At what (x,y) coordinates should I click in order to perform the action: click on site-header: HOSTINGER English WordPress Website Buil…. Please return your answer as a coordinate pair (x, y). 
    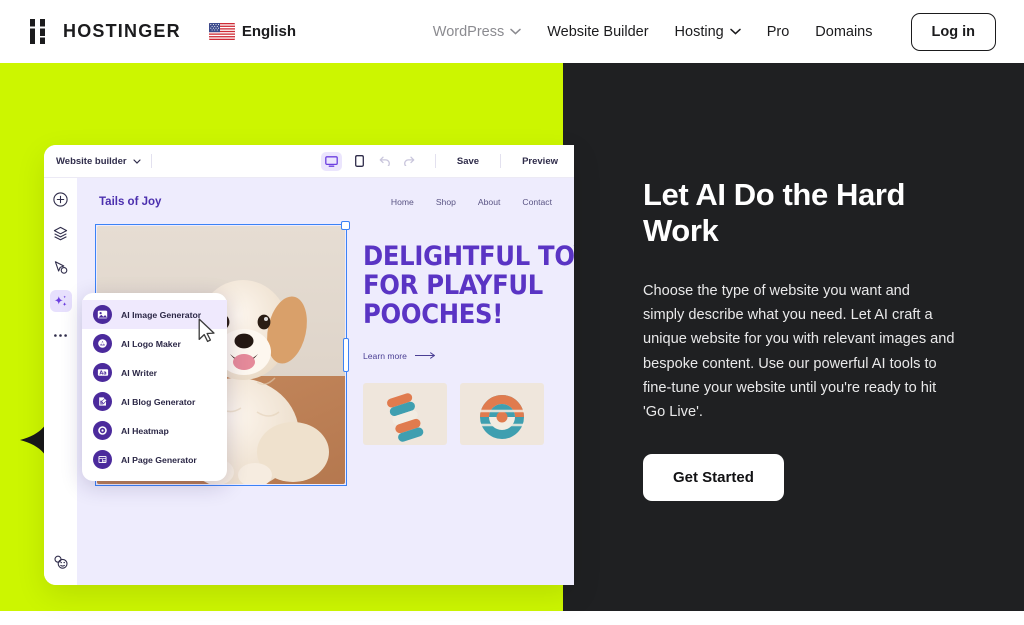
    Looking at the image, I should click on (512, 31).